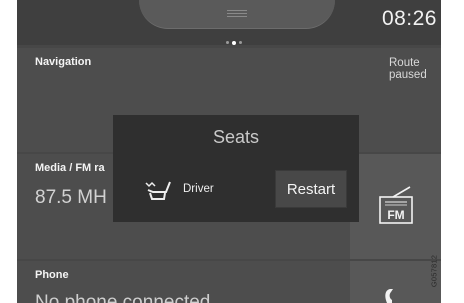 Image resolution: width=464 pixels, height=303 pixels. I want to click on page-dot-active, so click(234, 42).